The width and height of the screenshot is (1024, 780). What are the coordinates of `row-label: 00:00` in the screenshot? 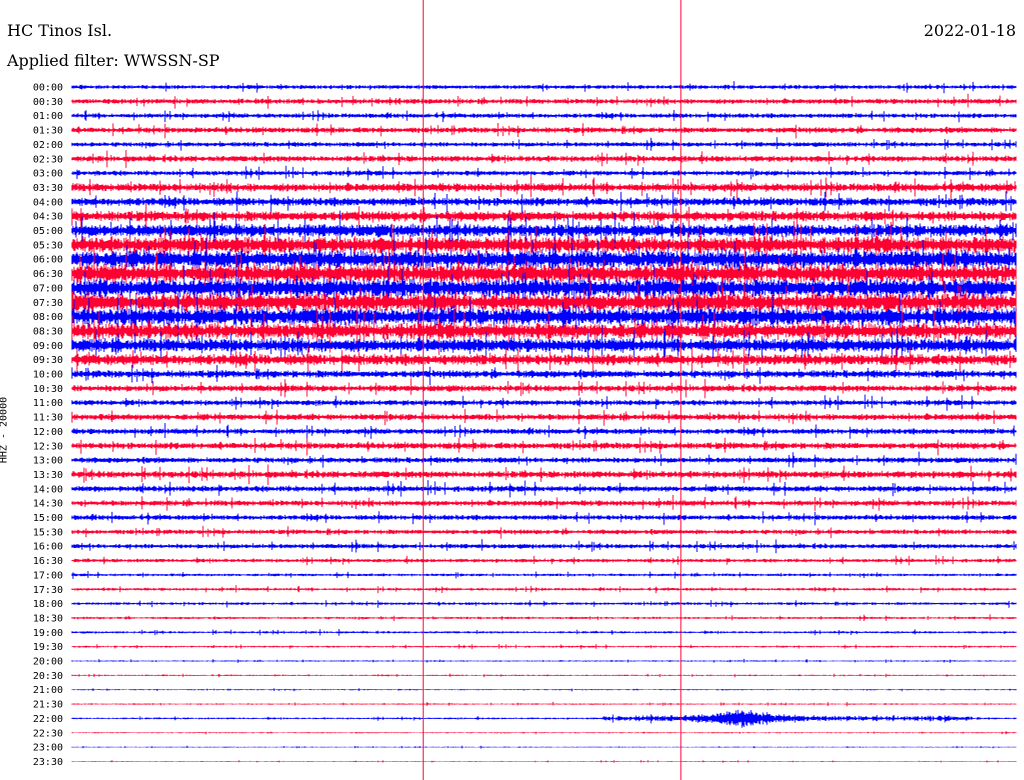 It's located at (48, 88).